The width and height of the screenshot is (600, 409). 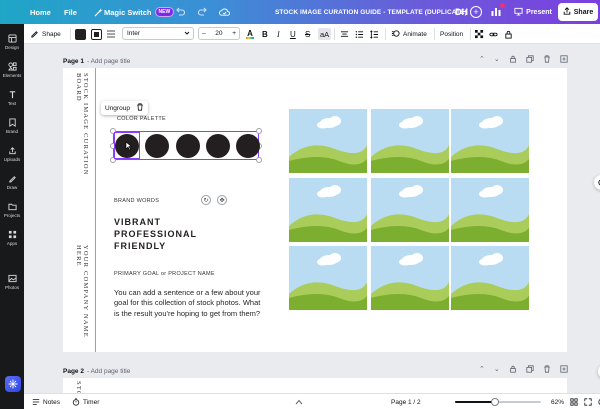 I want to click on magic-media-button, so click(x=13, y=384).